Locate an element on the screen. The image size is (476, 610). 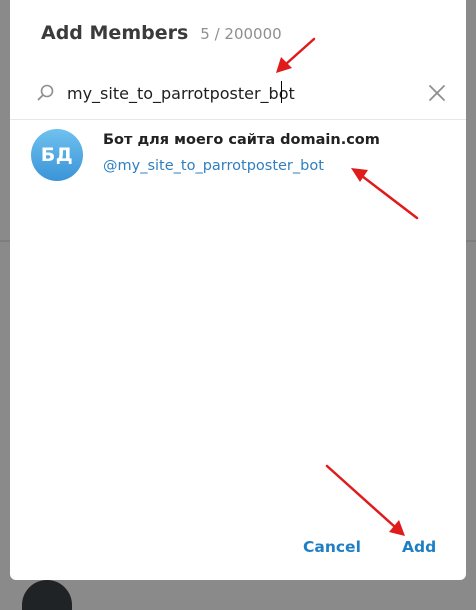
text-caret is located at coordinates (281, 92).